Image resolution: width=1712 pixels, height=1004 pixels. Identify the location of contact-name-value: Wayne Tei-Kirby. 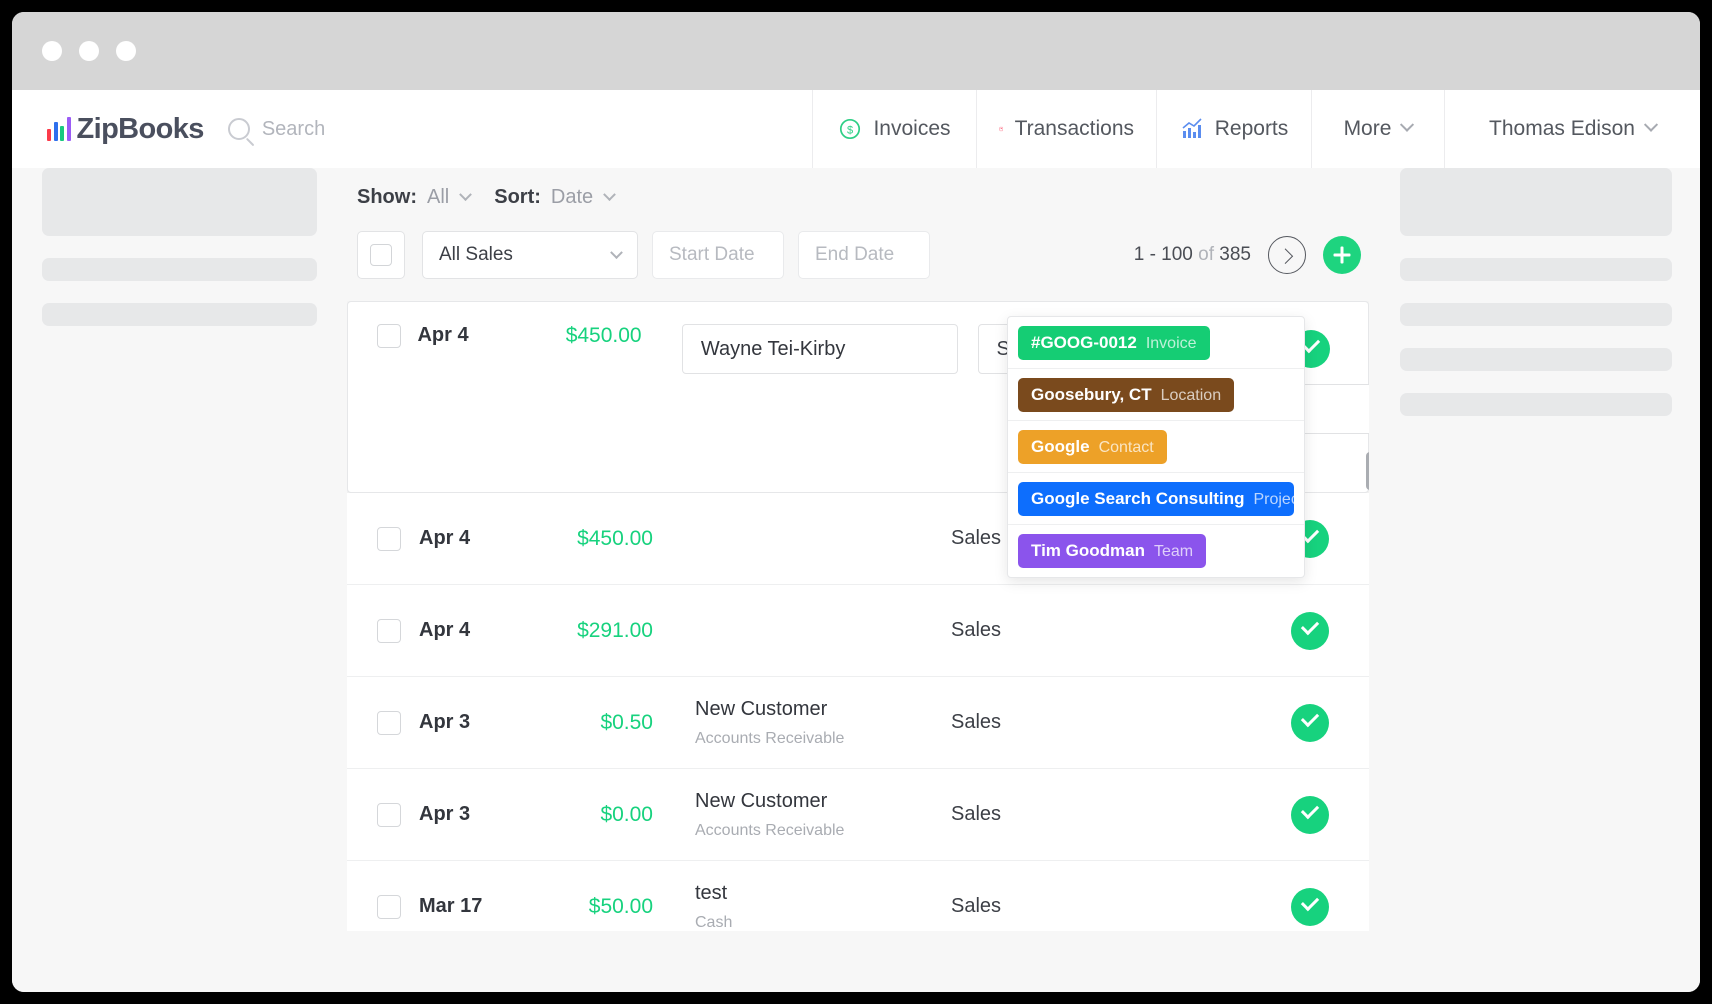
(773, 348).